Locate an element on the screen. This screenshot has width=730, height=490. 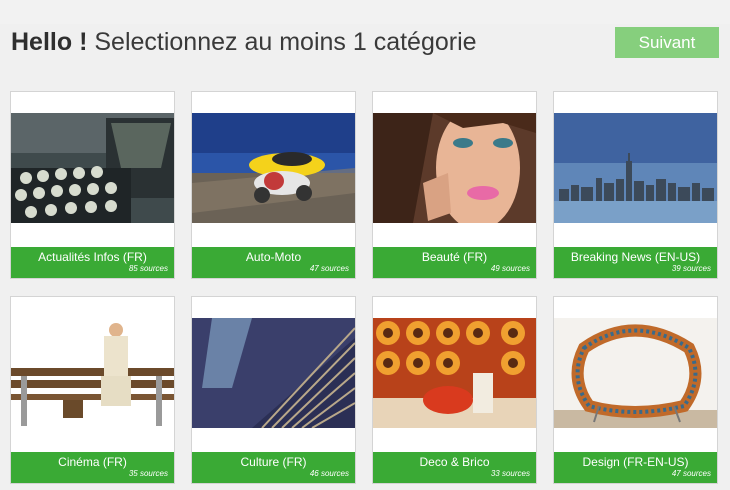
category-sources: 35 sources is located at coordinates (148, 473).